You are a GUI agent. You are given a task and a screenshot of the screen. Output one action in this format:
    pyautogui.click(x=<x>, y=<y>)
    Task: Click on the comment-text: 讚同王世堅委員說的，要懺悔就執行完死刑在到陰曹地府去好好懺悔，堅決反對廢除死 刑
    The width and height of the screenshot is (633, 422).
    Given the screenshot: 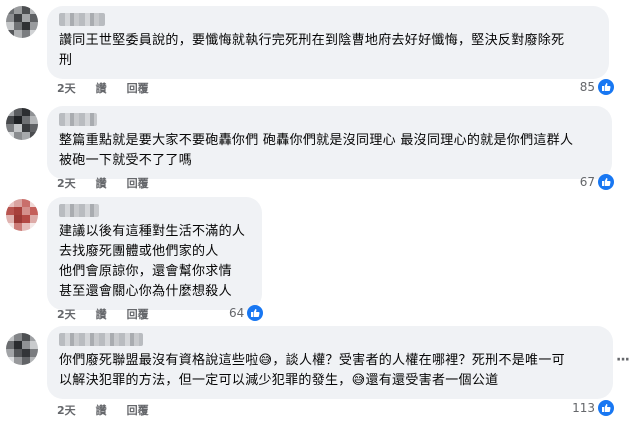 What is the action you would take?
    pyautogui.click(x=312, y=50)
    